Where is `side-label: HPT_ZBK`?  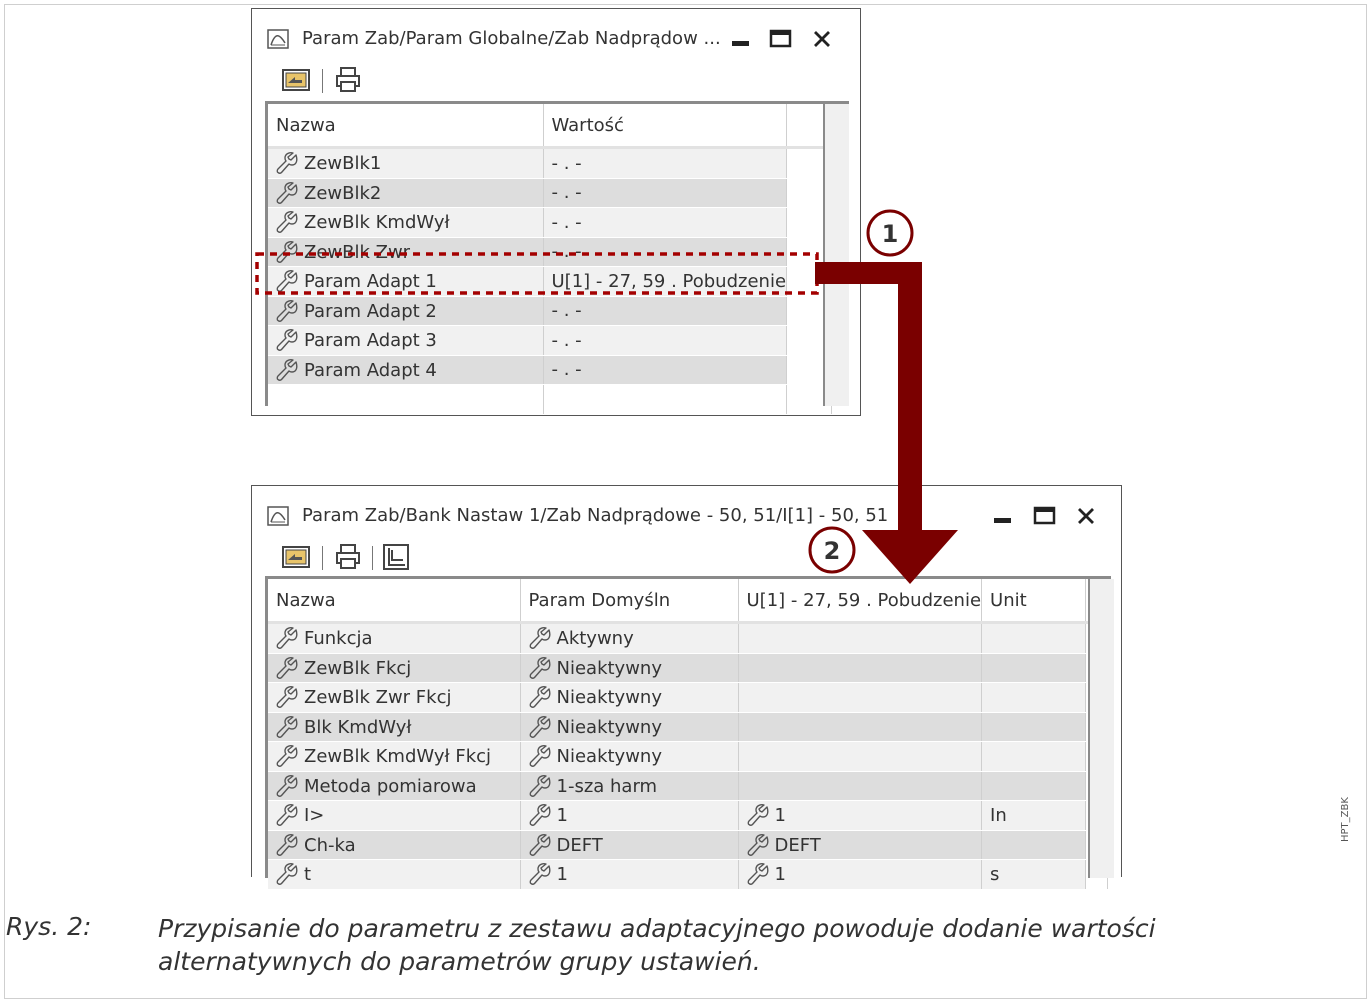
side-label: HPT_ZBK is located at coordinates (1345, 819).